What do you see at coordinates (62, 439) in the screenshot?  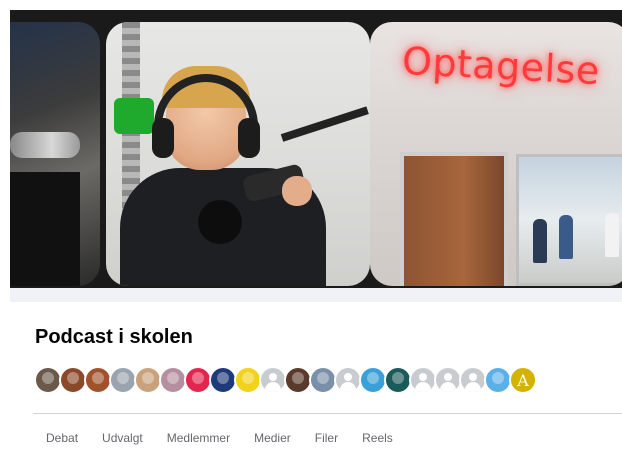 I see `tab-debat: Debat` at bounding box center [62, 439].